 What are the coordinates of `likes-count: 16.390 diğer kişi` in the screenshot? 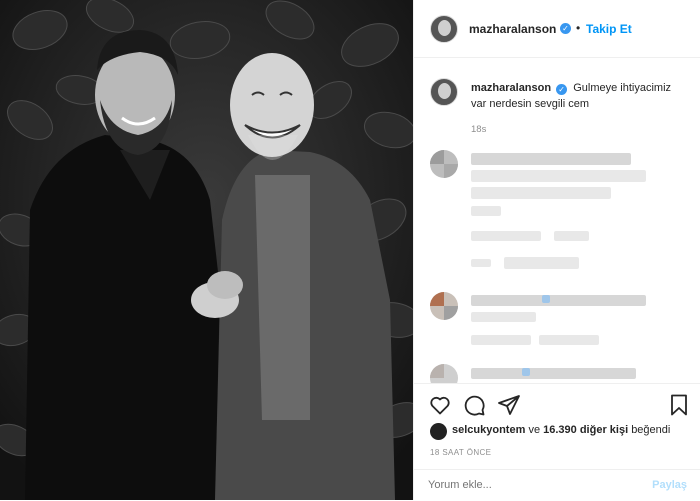 It's located at (585, 430).